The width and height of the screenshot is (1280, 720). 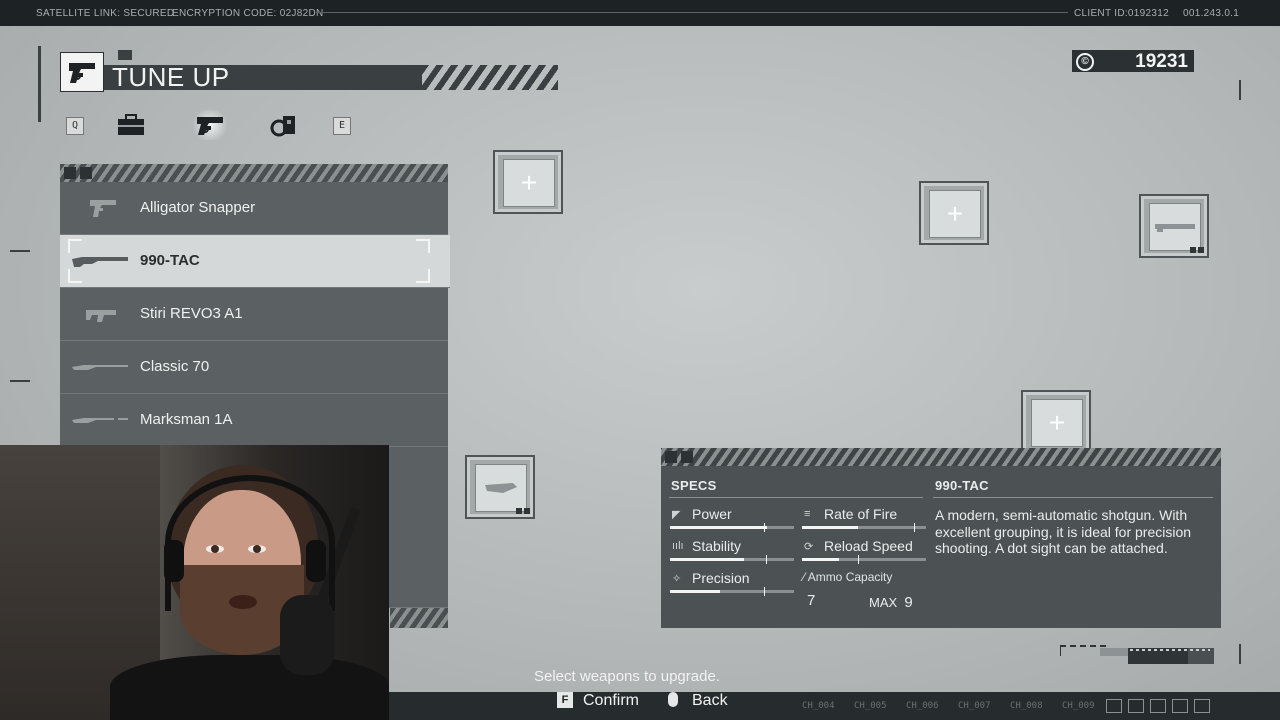 What do you see at coordinates (861, 514) in the screenshot?
I see `stat-label: Rate of Fire` at bounding box center [861, 514].